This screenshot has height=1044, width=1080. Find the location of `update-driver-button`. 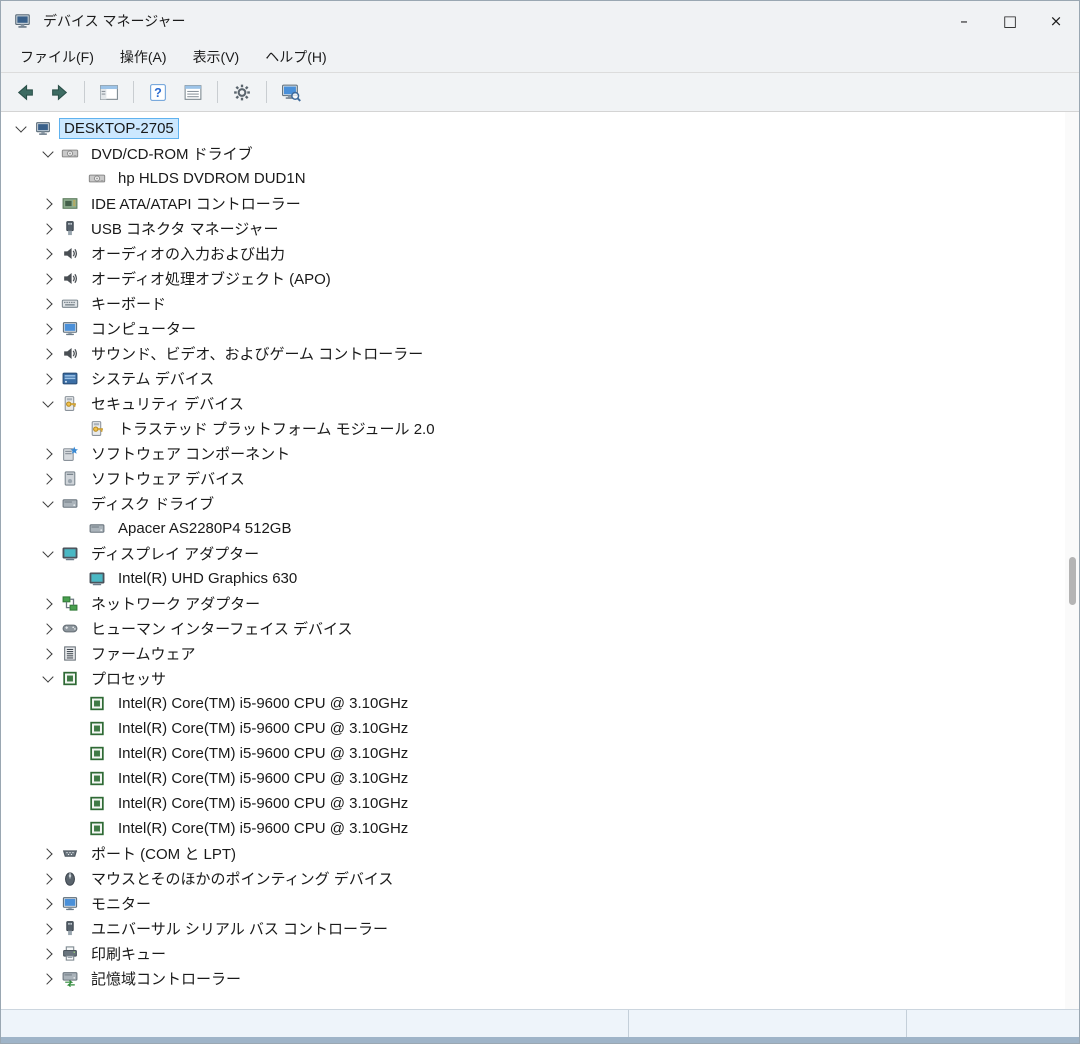

update-driver-button is located at coordinates (242, 92).